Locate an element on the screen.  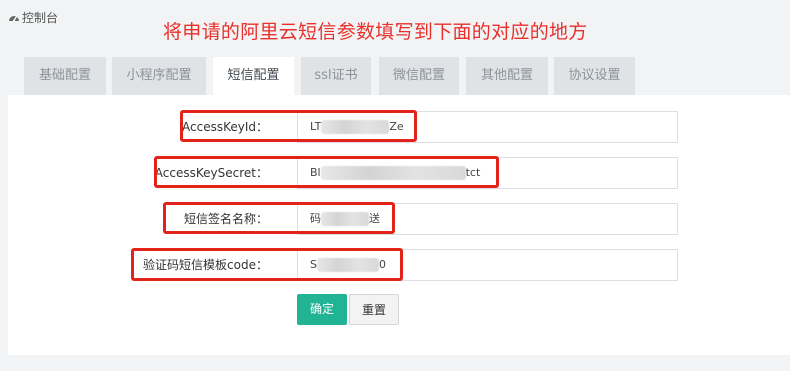
sms-signature-value-end: 送 is located at coordinates (374, 218).